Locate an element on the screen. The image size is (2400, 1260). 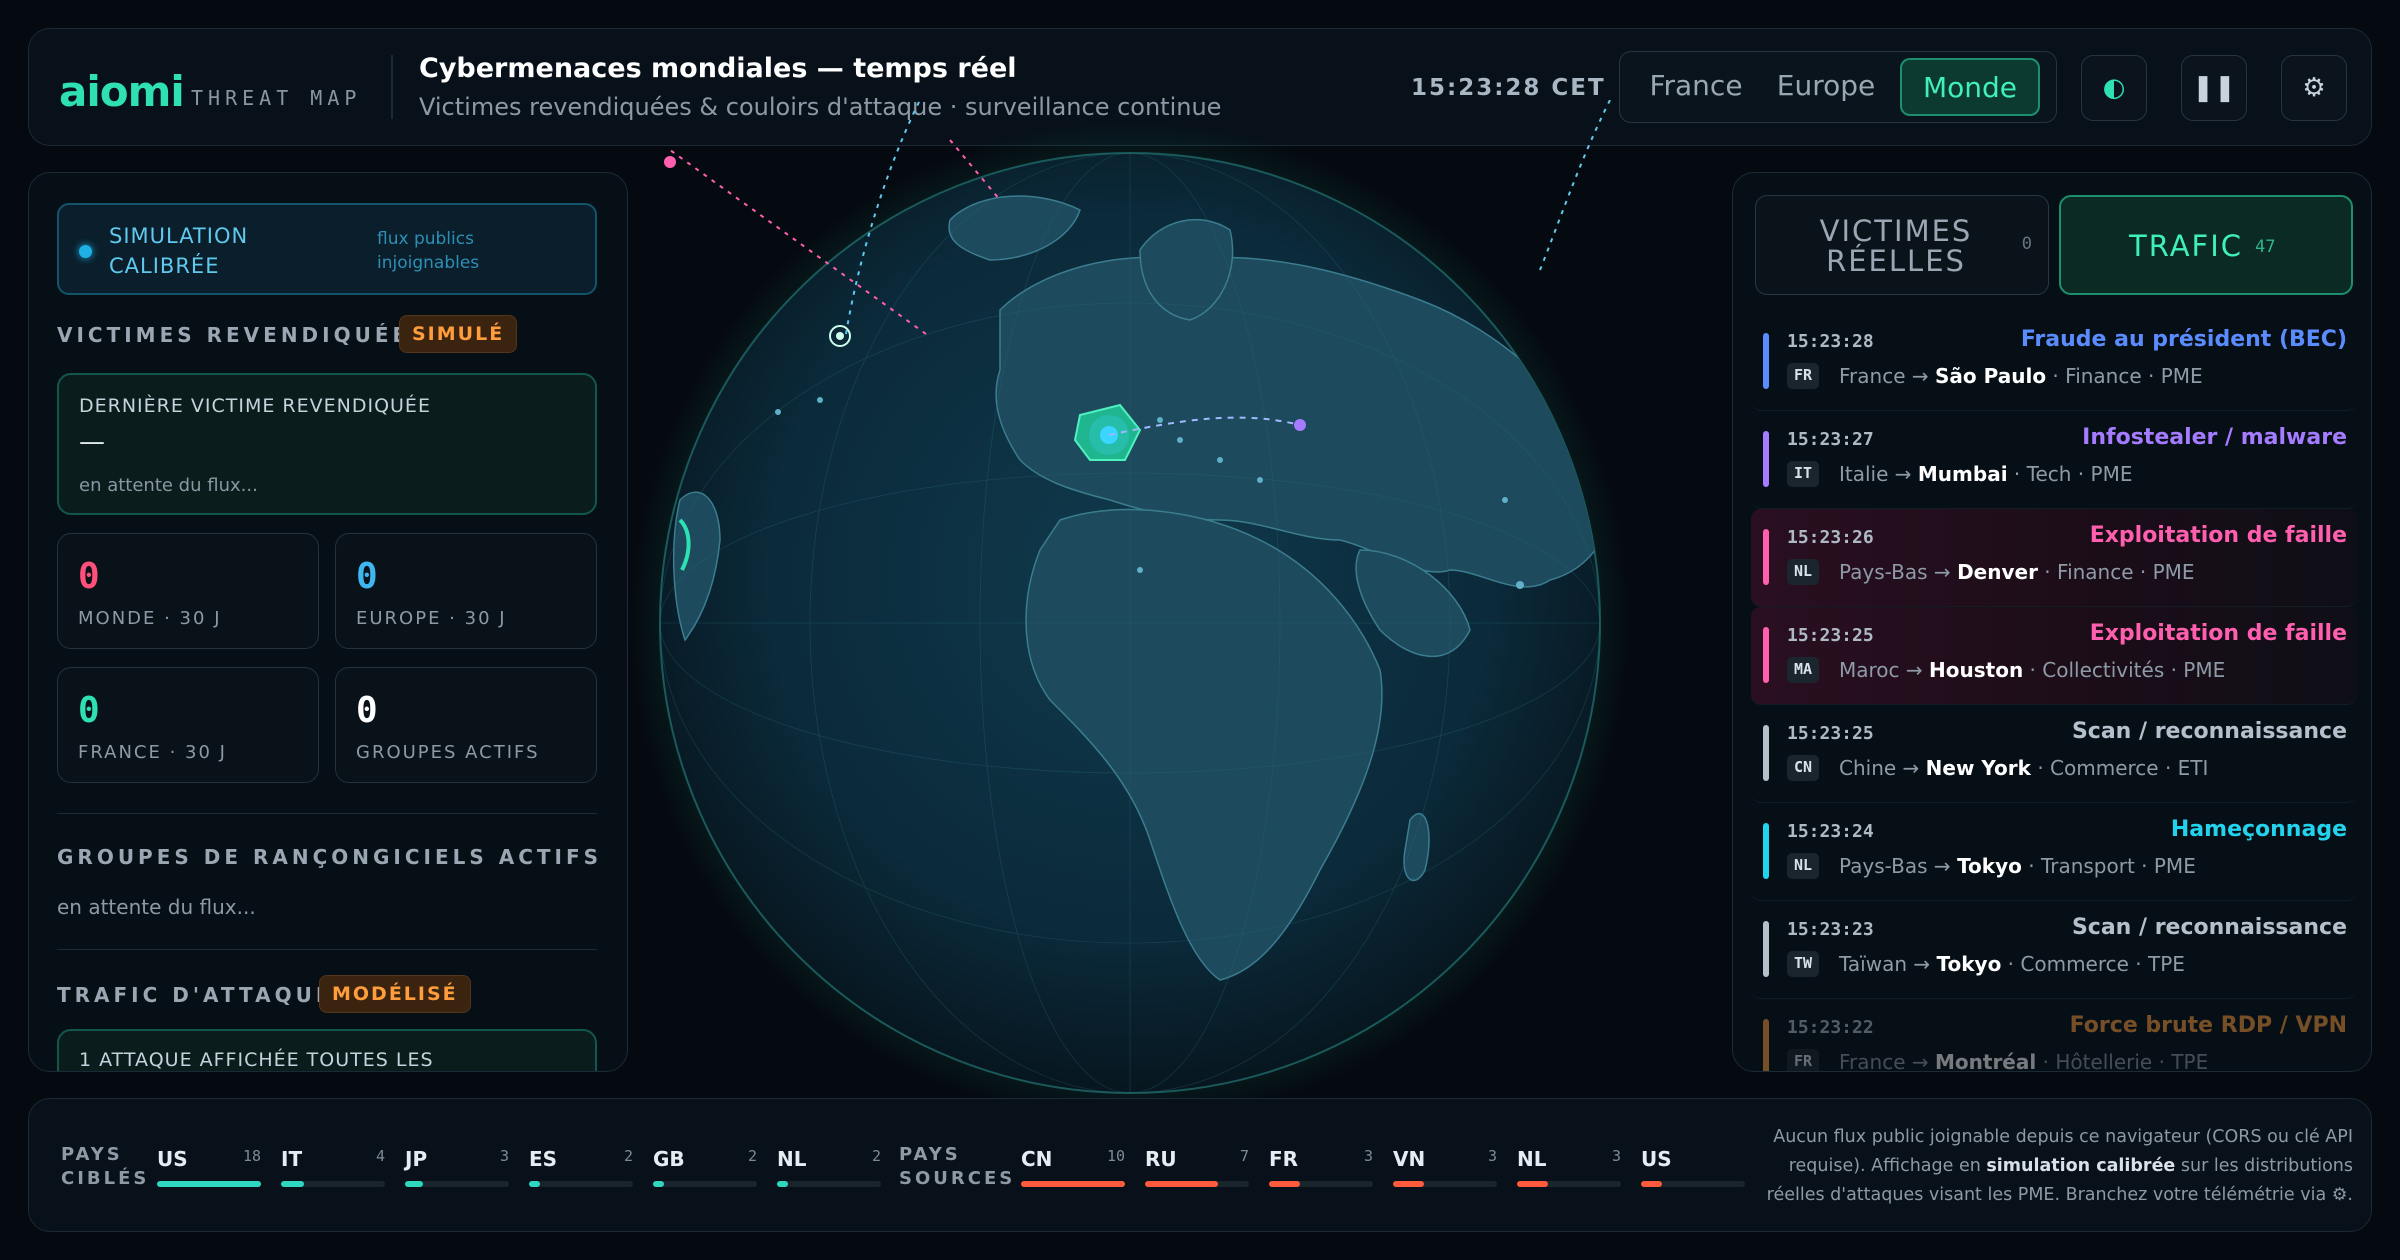
country-count: 18 is located at coordinates (251, 1156).